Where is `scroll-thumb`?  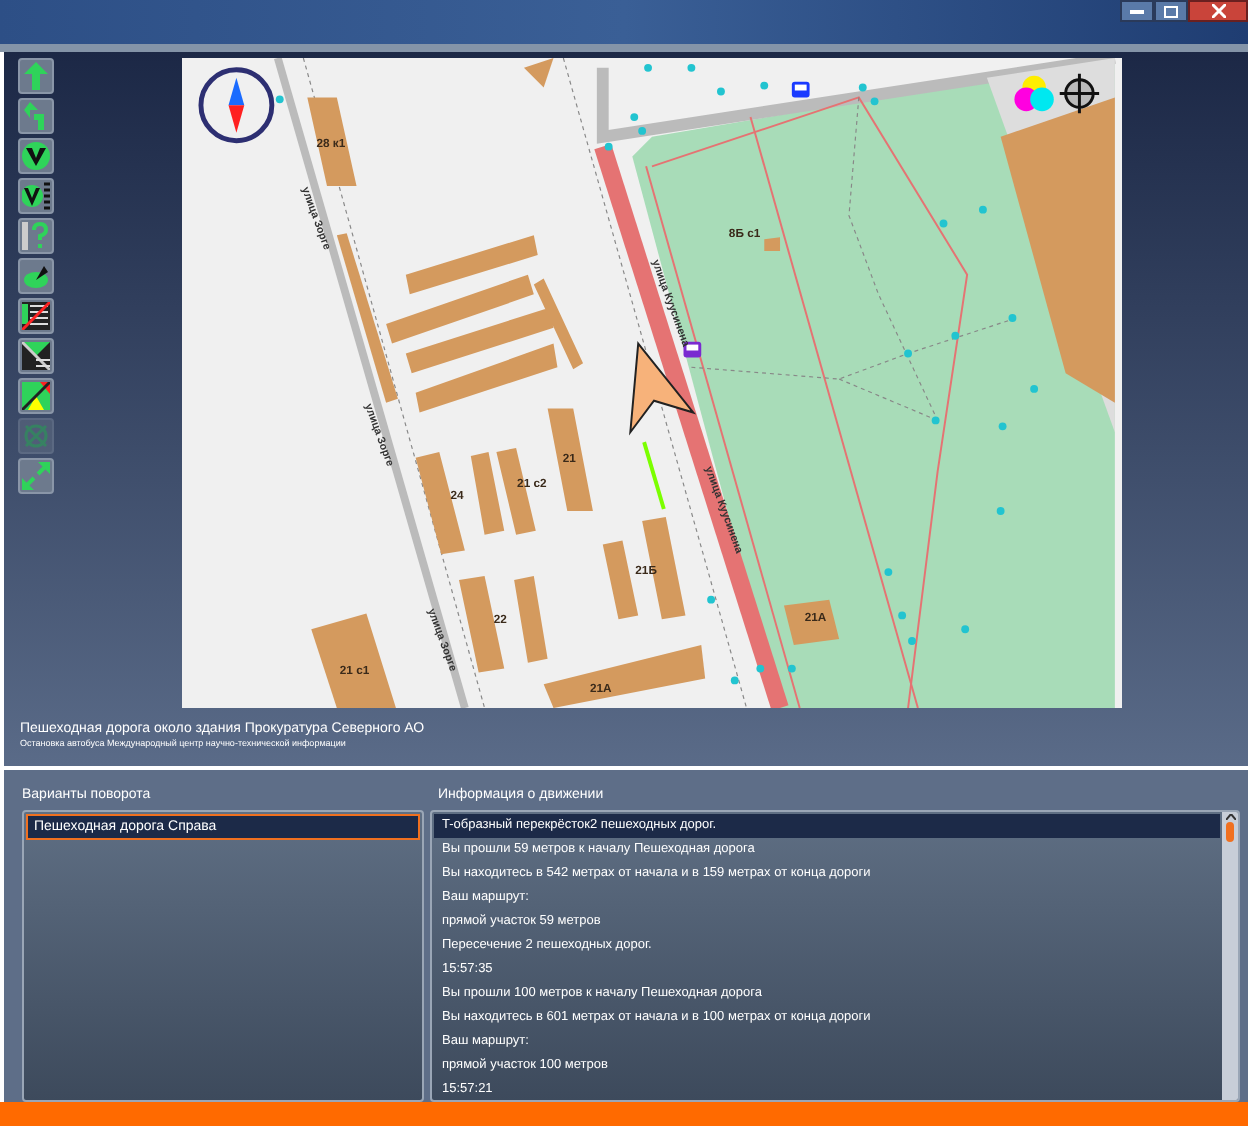 scroll-thumb is located at coordinates (1230, 832).